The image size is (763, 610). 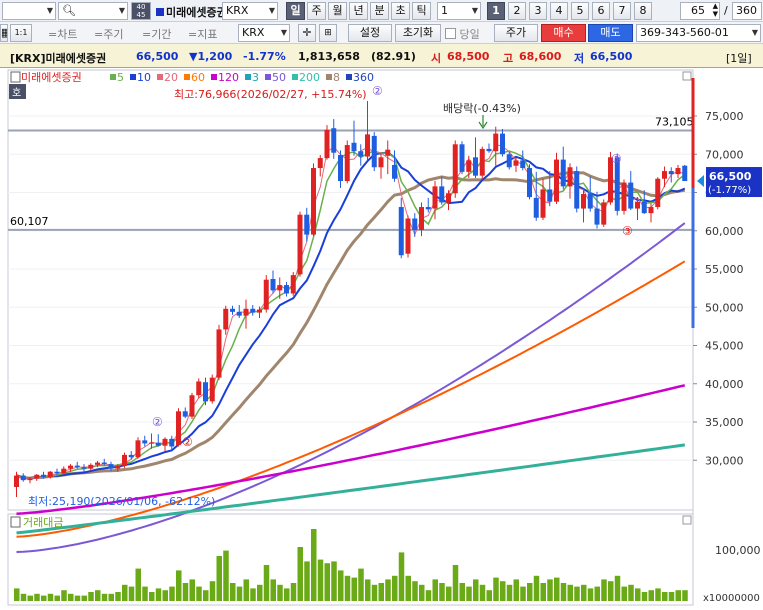 What do you see at coordinates (421, 11) in the screenshot?
I see `period-tick-button: 틱` at bounding box center [421, 11].